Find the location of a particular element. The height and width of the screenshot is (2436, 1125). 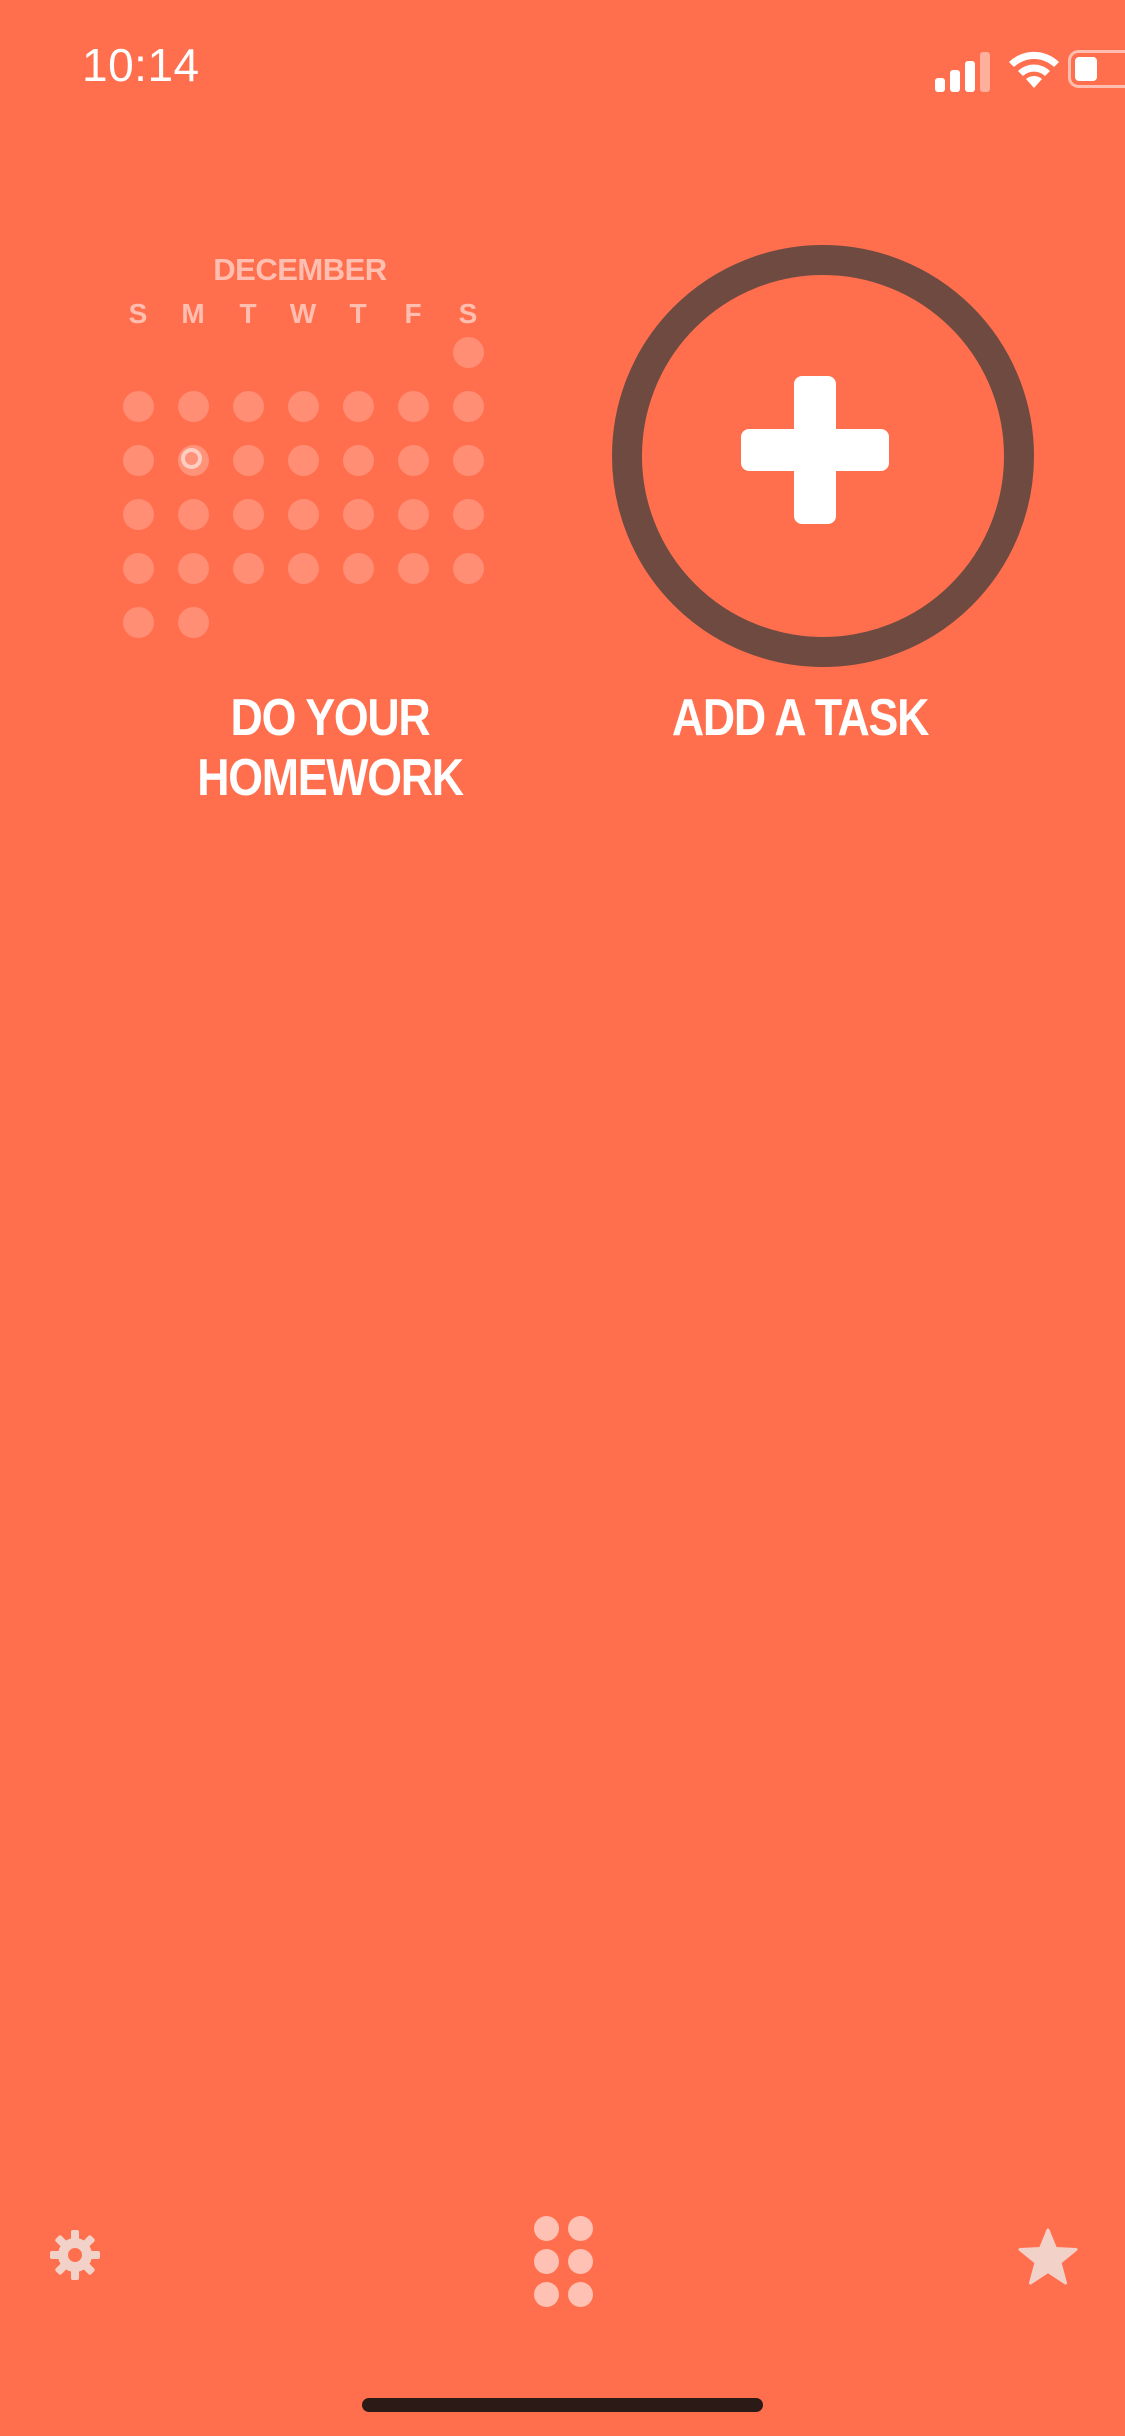

home-indicator is located at coordinates (562, 2405).